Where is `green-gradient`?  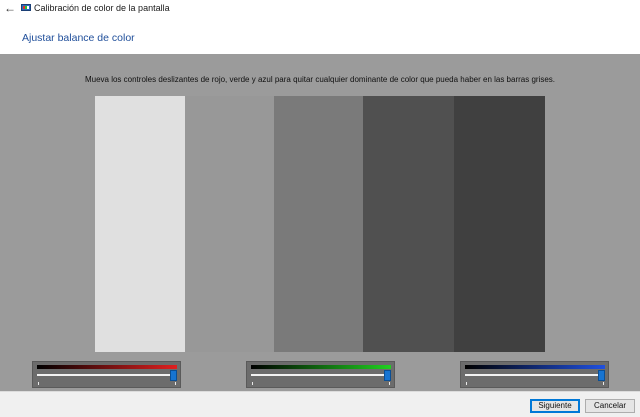 green-gradient is located at coordinates (321, 367).